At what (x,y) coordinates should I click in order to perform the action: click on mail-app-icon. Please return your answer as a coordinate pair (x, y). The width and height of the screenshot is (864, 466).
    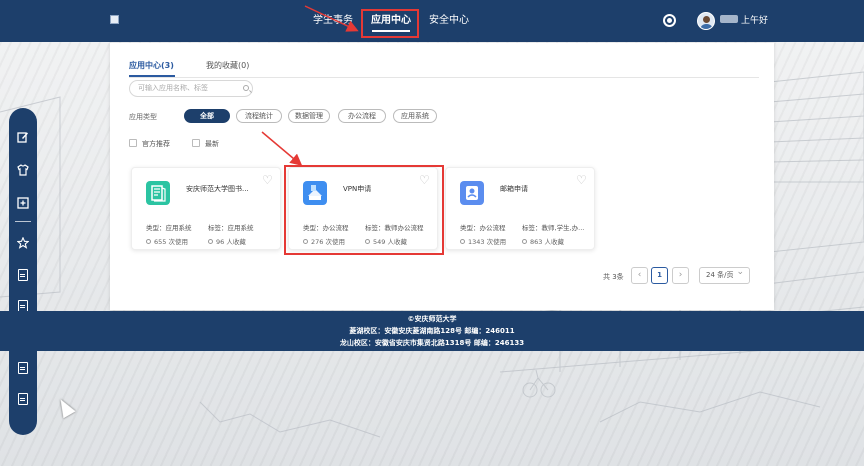
    Looking at the image, I should click on (472, 193).